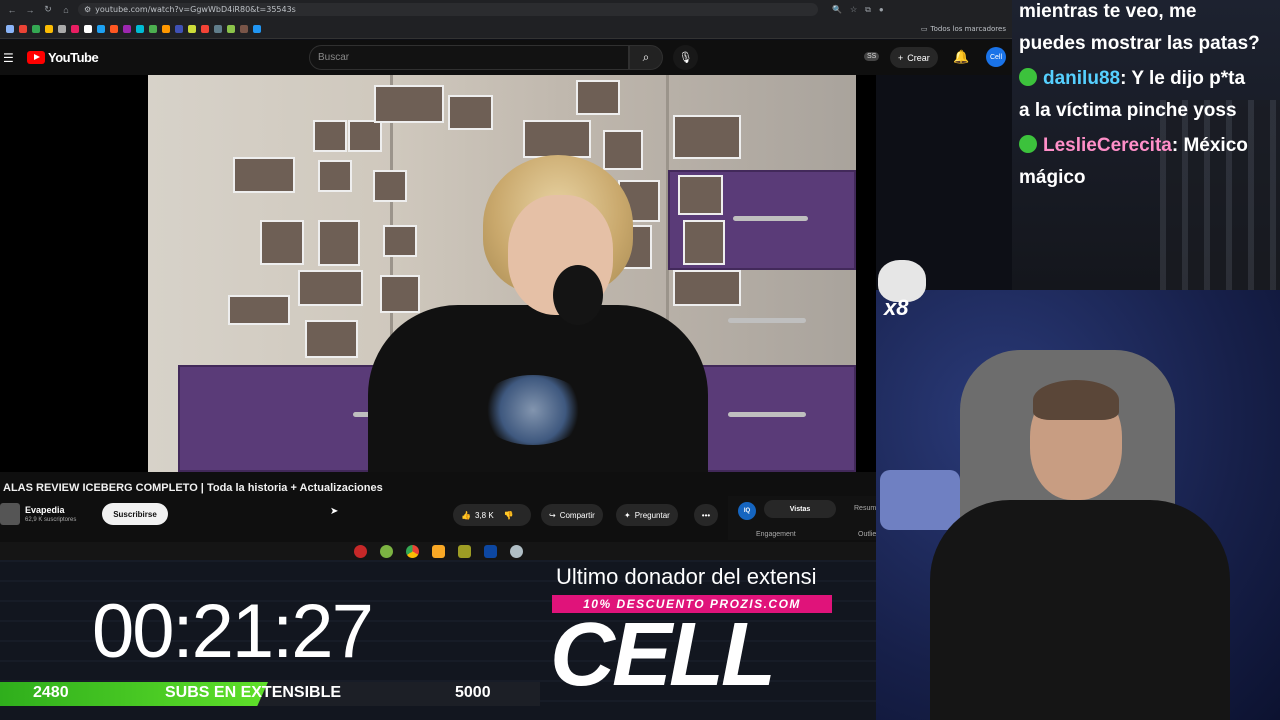  Describe the element at coordinates (135, 514) in the screenshot. I see `subscribe-button: Suscribirse` at that location.